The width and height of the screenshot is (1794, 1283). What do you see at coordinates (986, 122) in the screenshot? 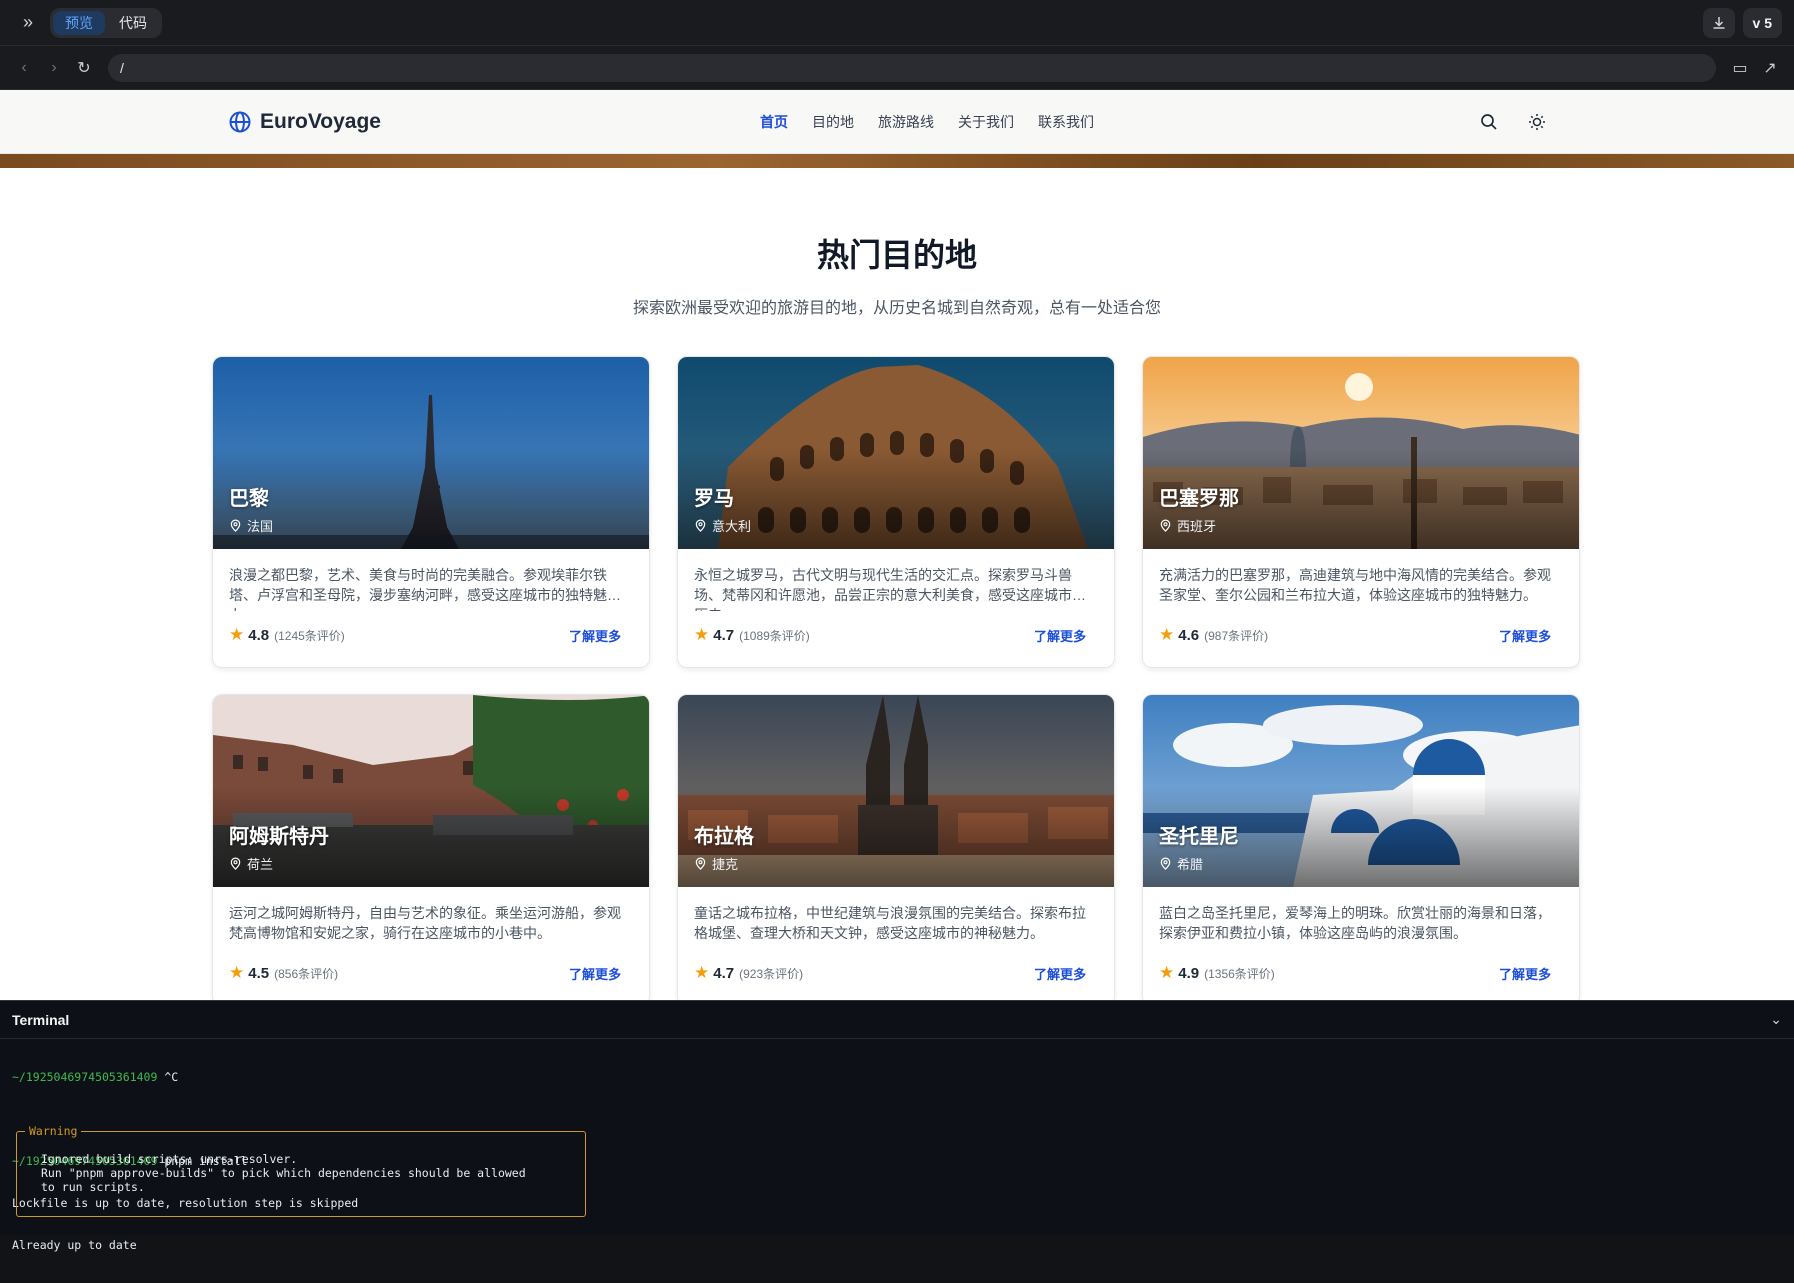
I see `nav-about: 关于我们` at bounding box center [986, 122].